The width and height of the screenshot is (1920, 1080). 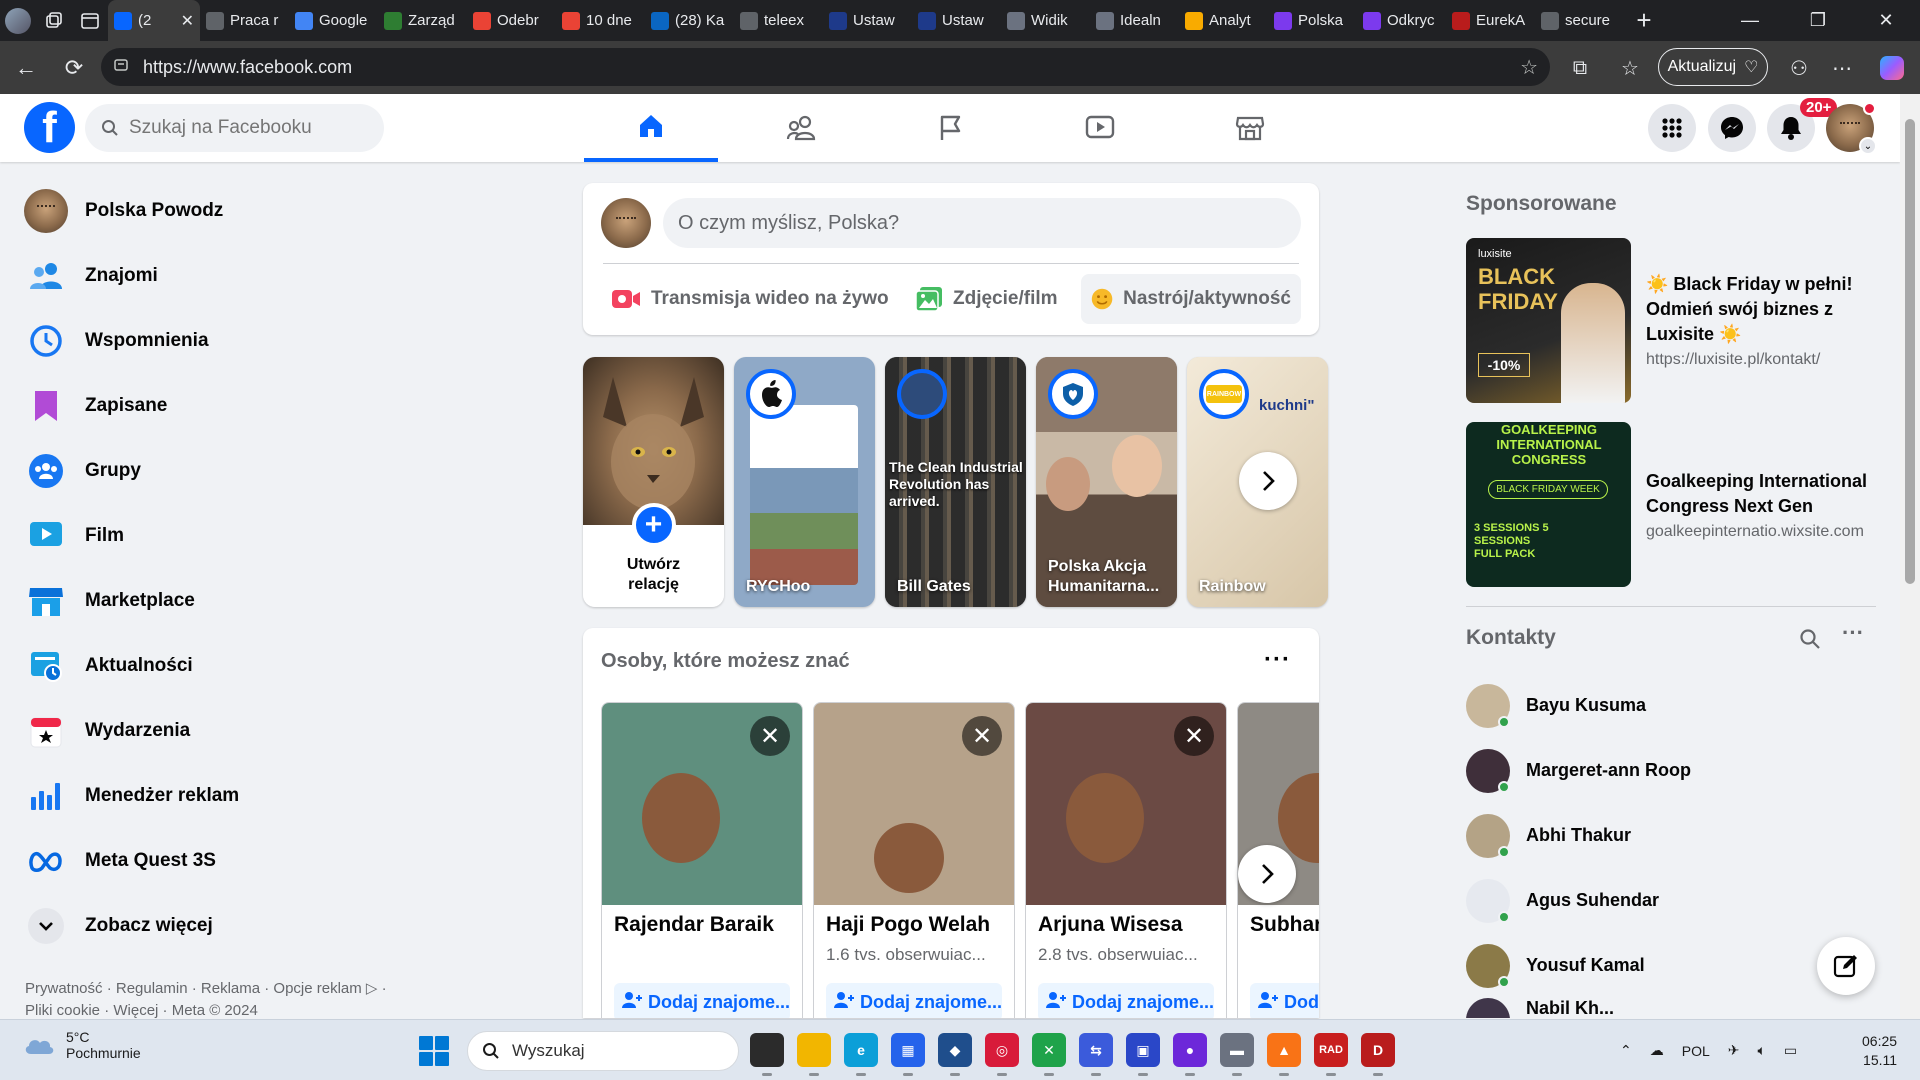 What do you see at coordinates (801, 128) in the screenshot?
I see `tab-friends` at bounding box center [801, 128].